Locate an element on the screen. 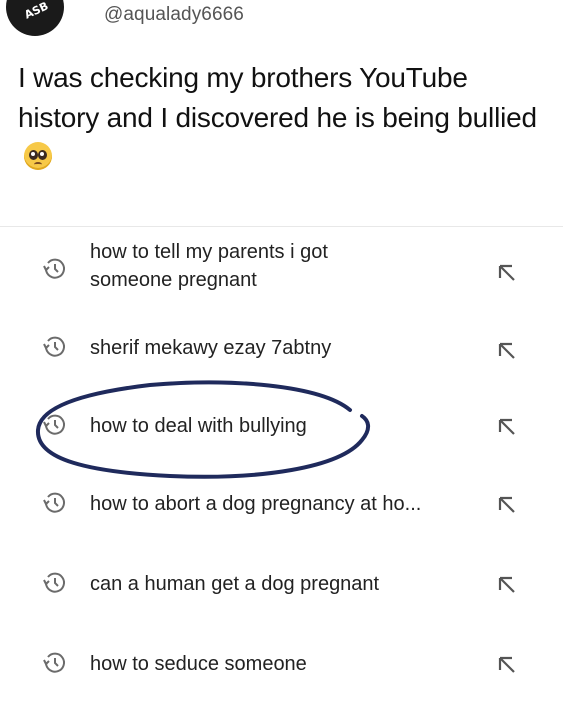  history-item-label: can a human get a dog pregnant is located at coordinates (235, 584).